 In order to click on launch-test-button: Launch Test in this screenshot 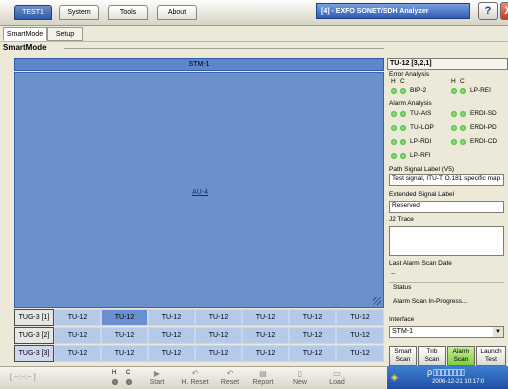, I will do `click(491, 356)`.